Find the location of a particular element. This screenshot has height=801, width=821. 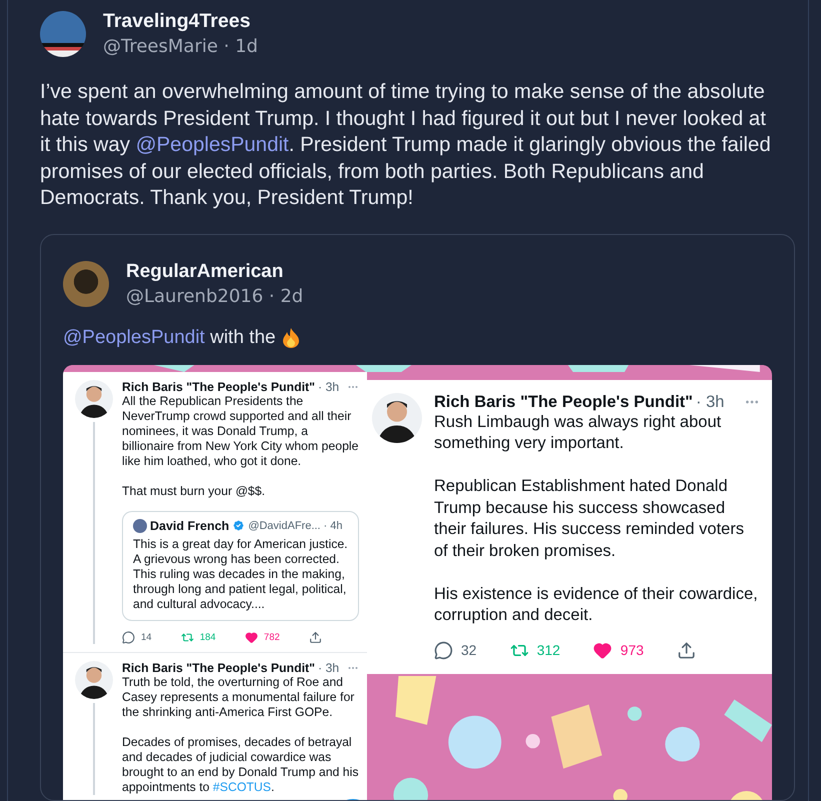

tweet-text: Truth be told, the overturning of Roe and Casey represents a monumental failure for the shrinking anti-America First GOPe. is located at coordinates (239, 697).